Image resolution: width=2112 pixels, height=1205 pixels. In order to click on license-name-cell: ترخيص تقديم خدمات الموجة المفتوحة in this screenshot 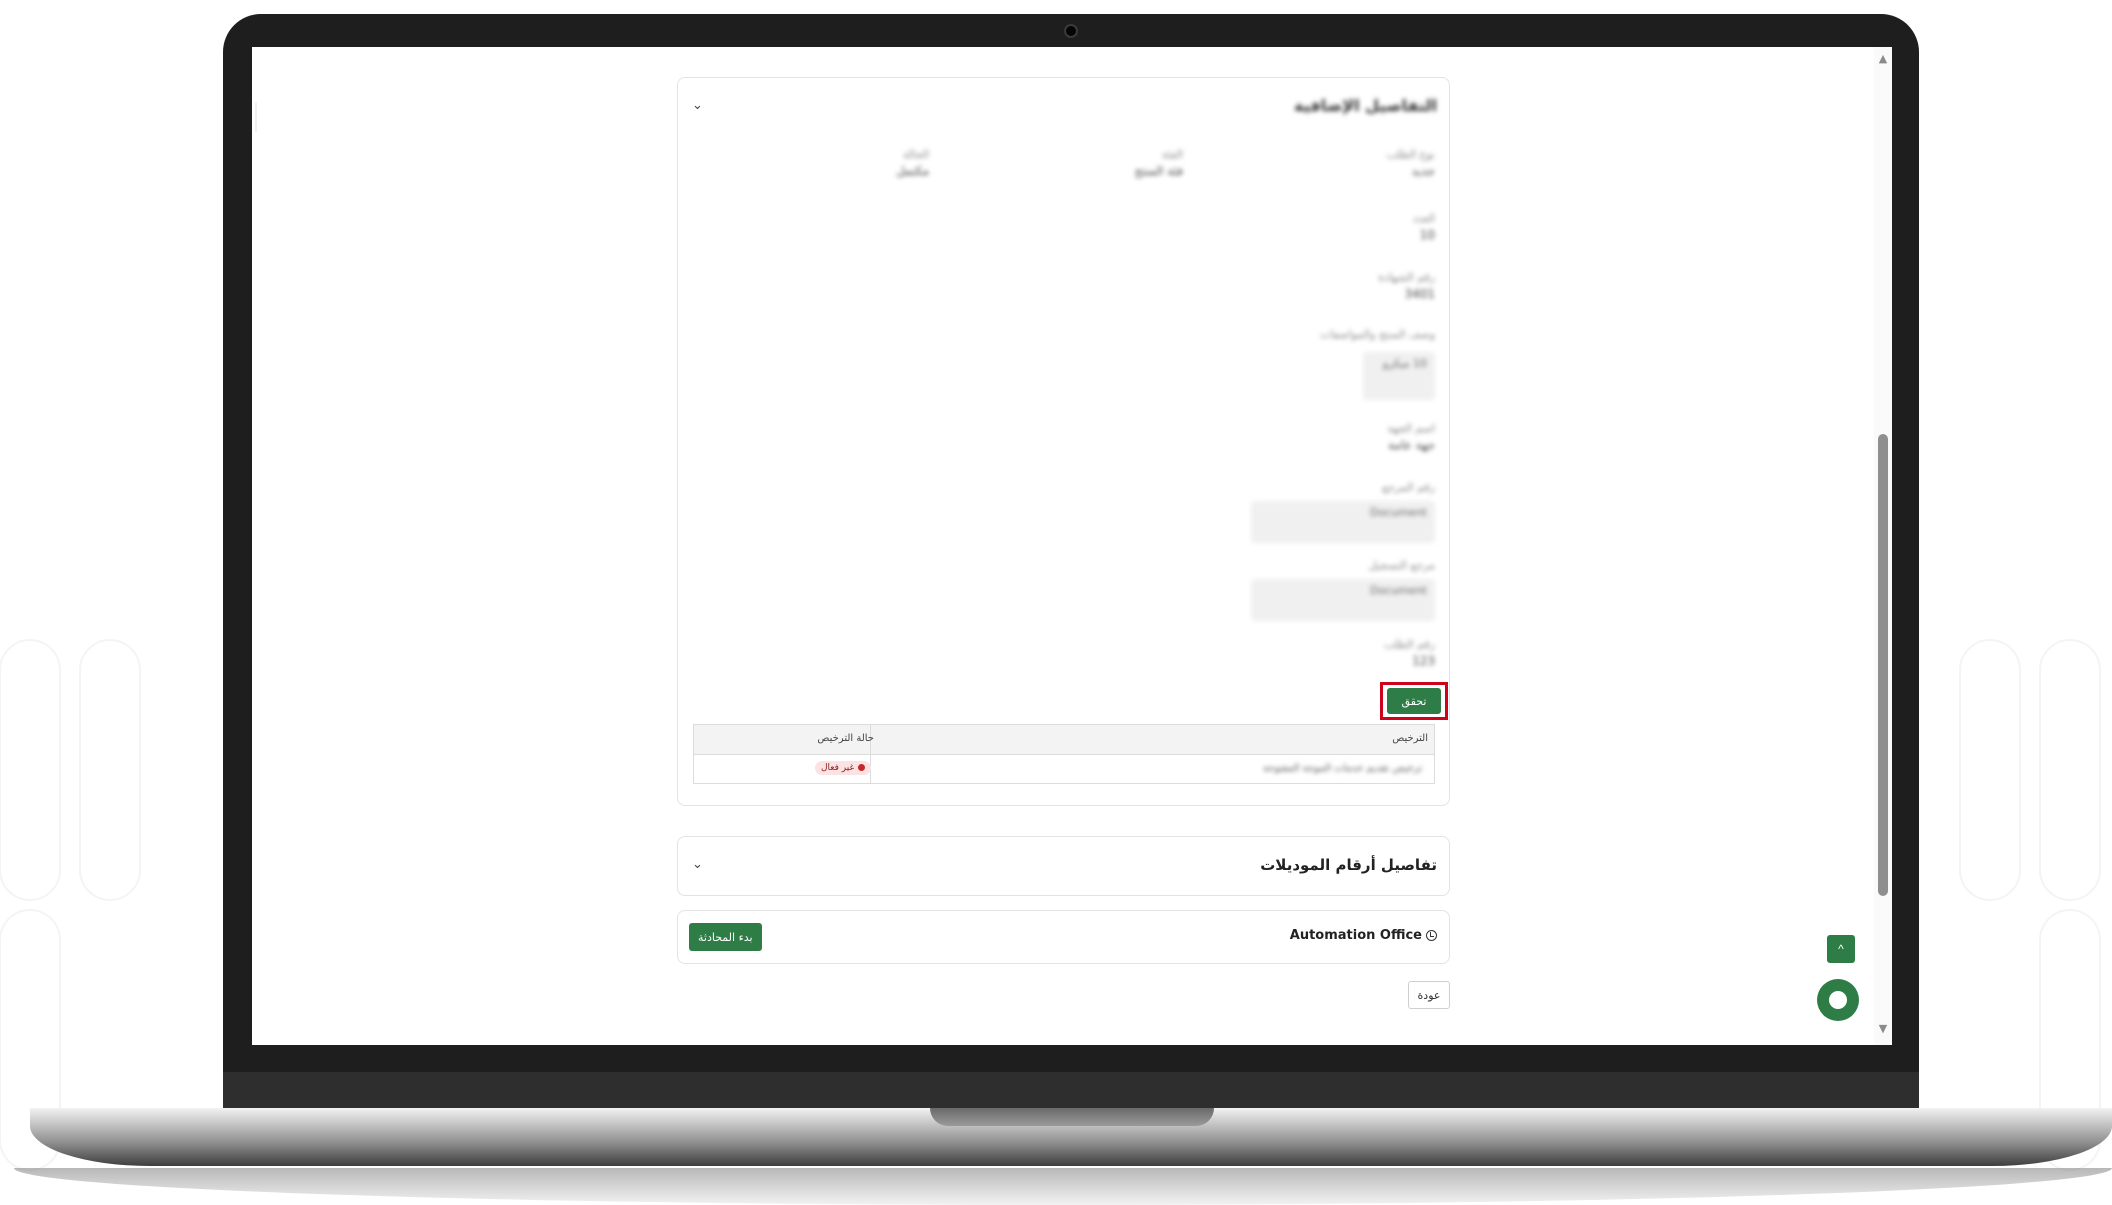, I will do `click(1342, 768)`.